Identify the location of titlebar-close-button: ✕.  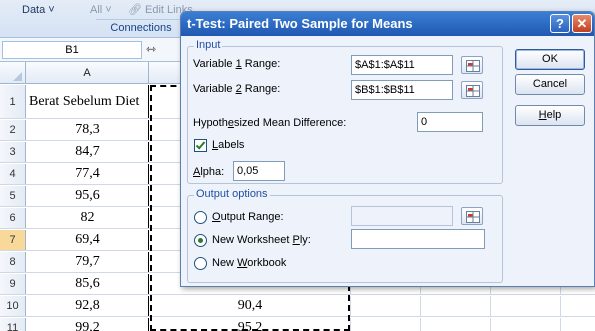
(582, 23).